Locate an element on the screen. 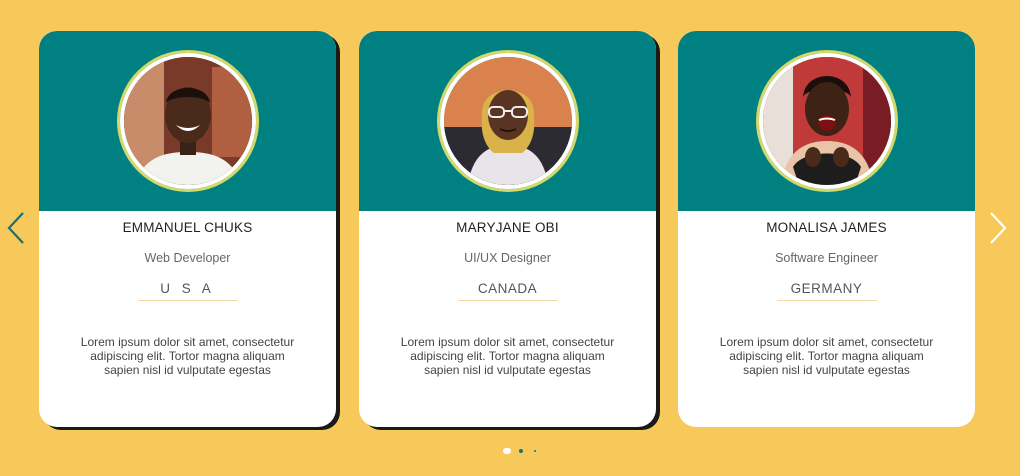 This screenshot has height=476, width=1020. carousel-pagination is located at coordinates (510, 451).